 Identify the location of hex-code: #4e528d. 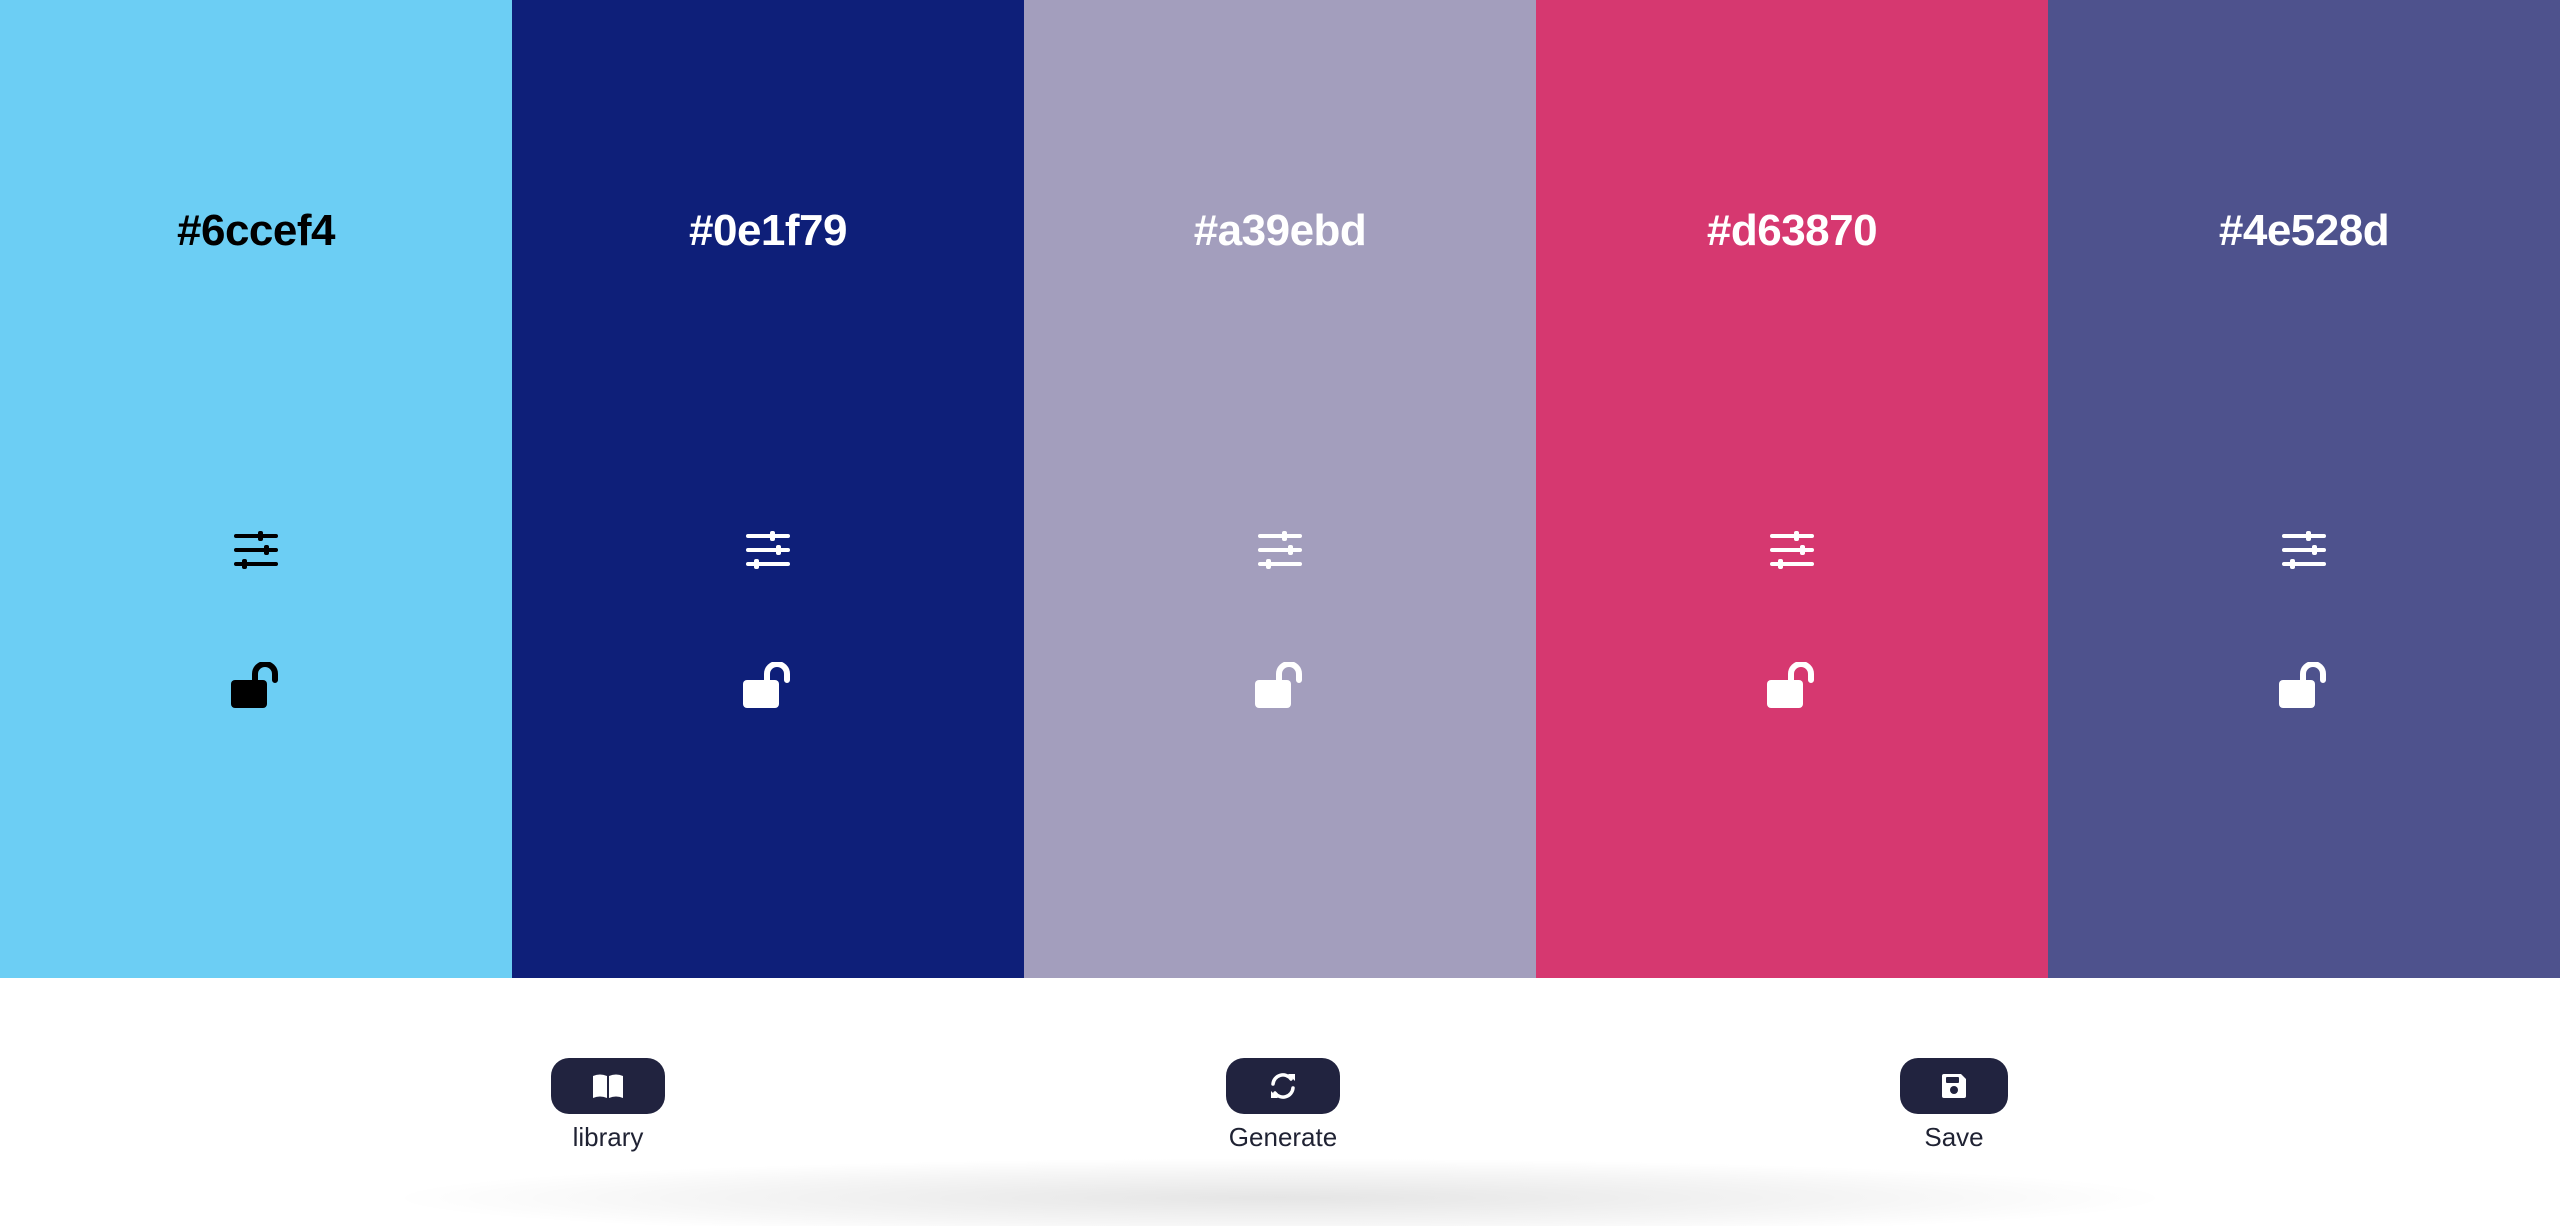
(2304, 231).